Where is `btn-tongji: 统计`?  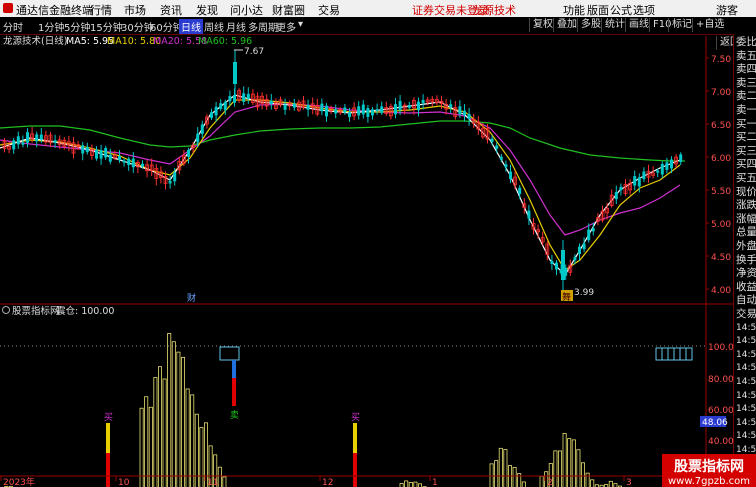 btn-tongji: 统计 is located at coordinates (614, 25).